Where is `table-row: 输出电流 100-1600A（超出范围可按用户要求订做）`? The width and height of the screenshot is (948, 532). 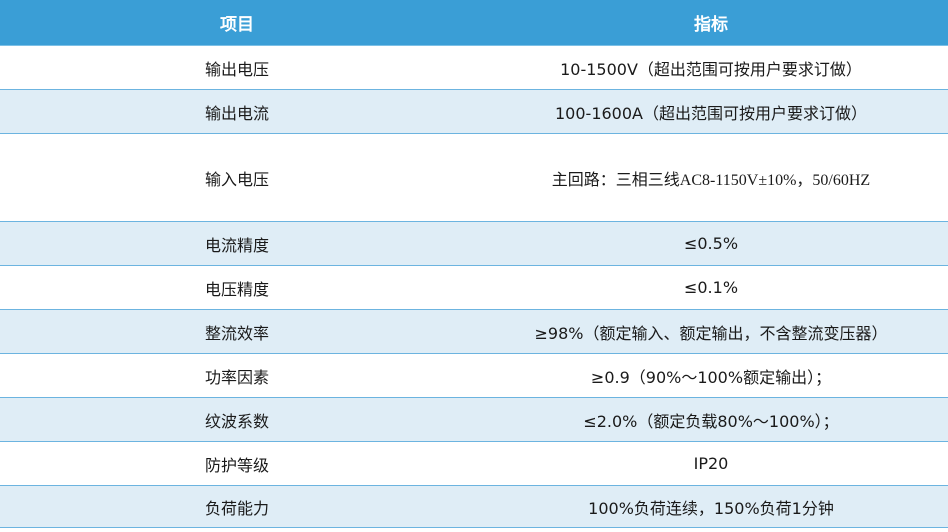
table-row: 输出电流 100-1600A（超出范围可按用户要求订做） is located at coordinates (474, 111).